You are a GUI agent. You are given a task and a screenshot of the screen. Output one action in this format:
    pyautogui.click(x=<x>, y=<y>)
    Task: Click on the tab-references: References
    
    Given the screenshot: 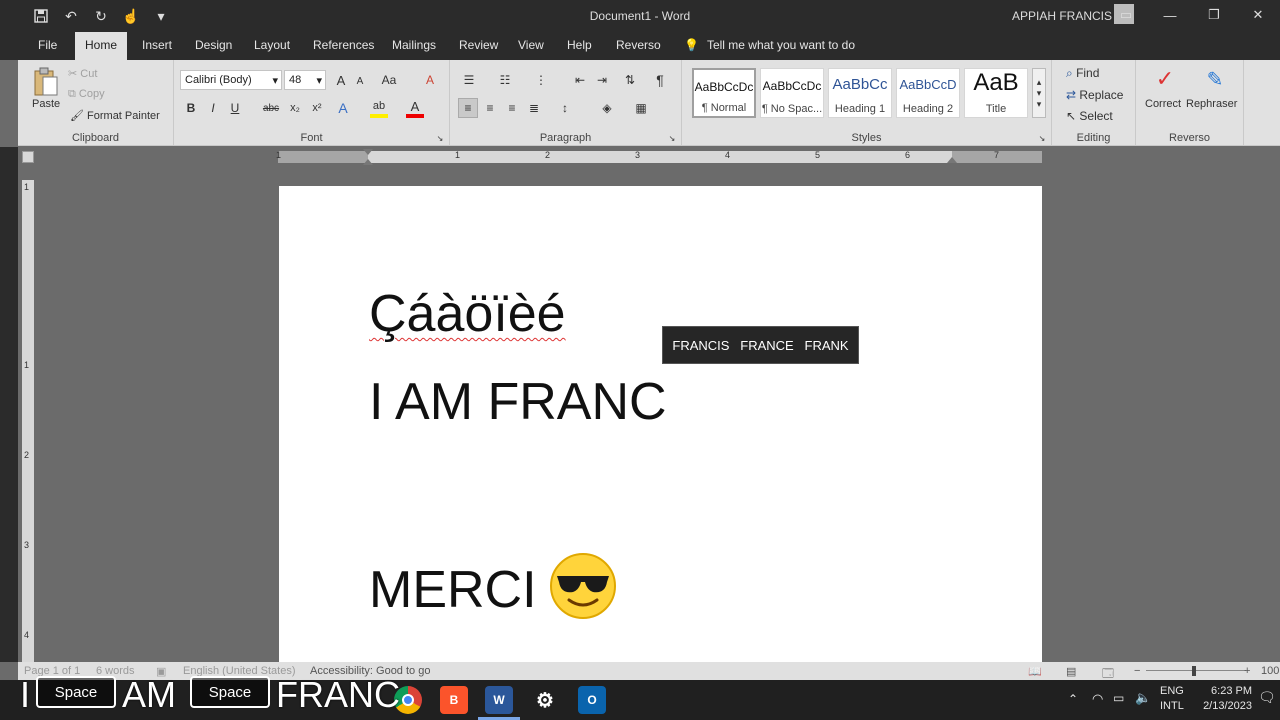 What is the action you would take?
    pyautogui.click(x=343, y=46)
    